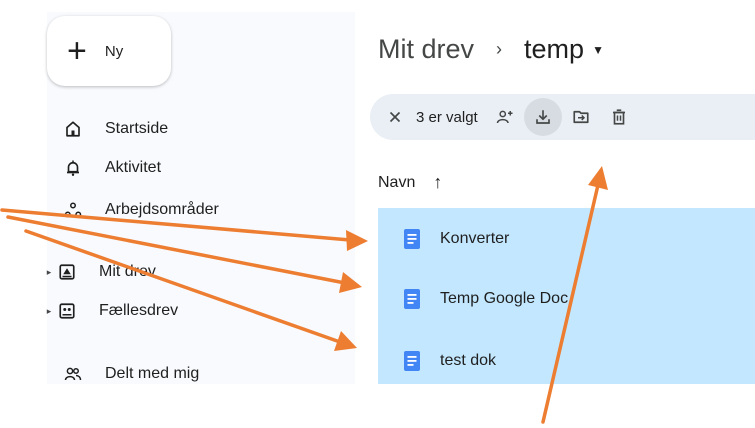 The width and height of the screenshot is (755, 428). What do you see at coordinates (395, 117) in the screenshot?
I see `close-icon` at bounding box center [395, 117].